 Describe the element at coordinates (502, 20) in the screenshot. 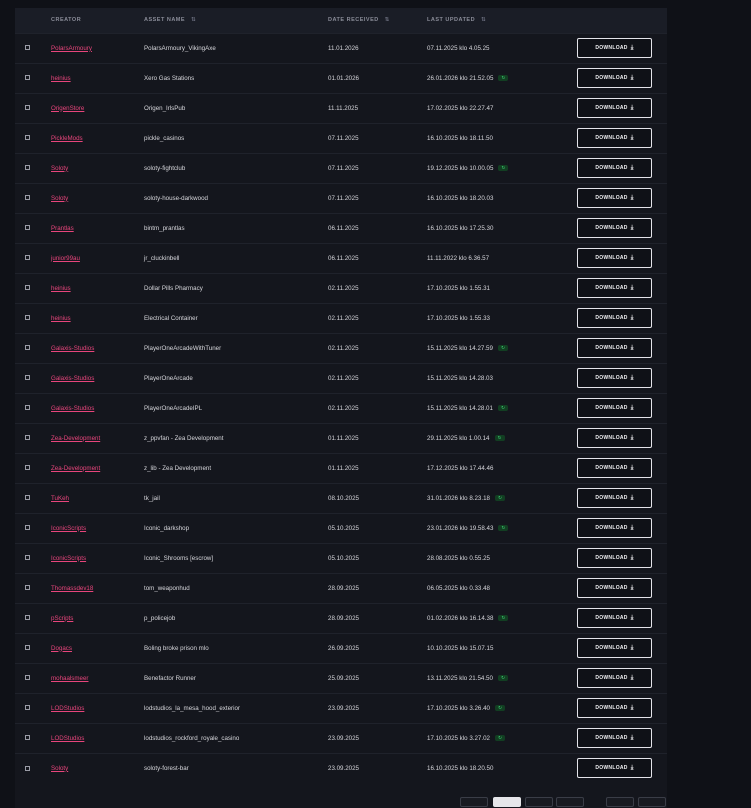

I see `header-last-updated: LAST UPDATED ⇅` at that location.